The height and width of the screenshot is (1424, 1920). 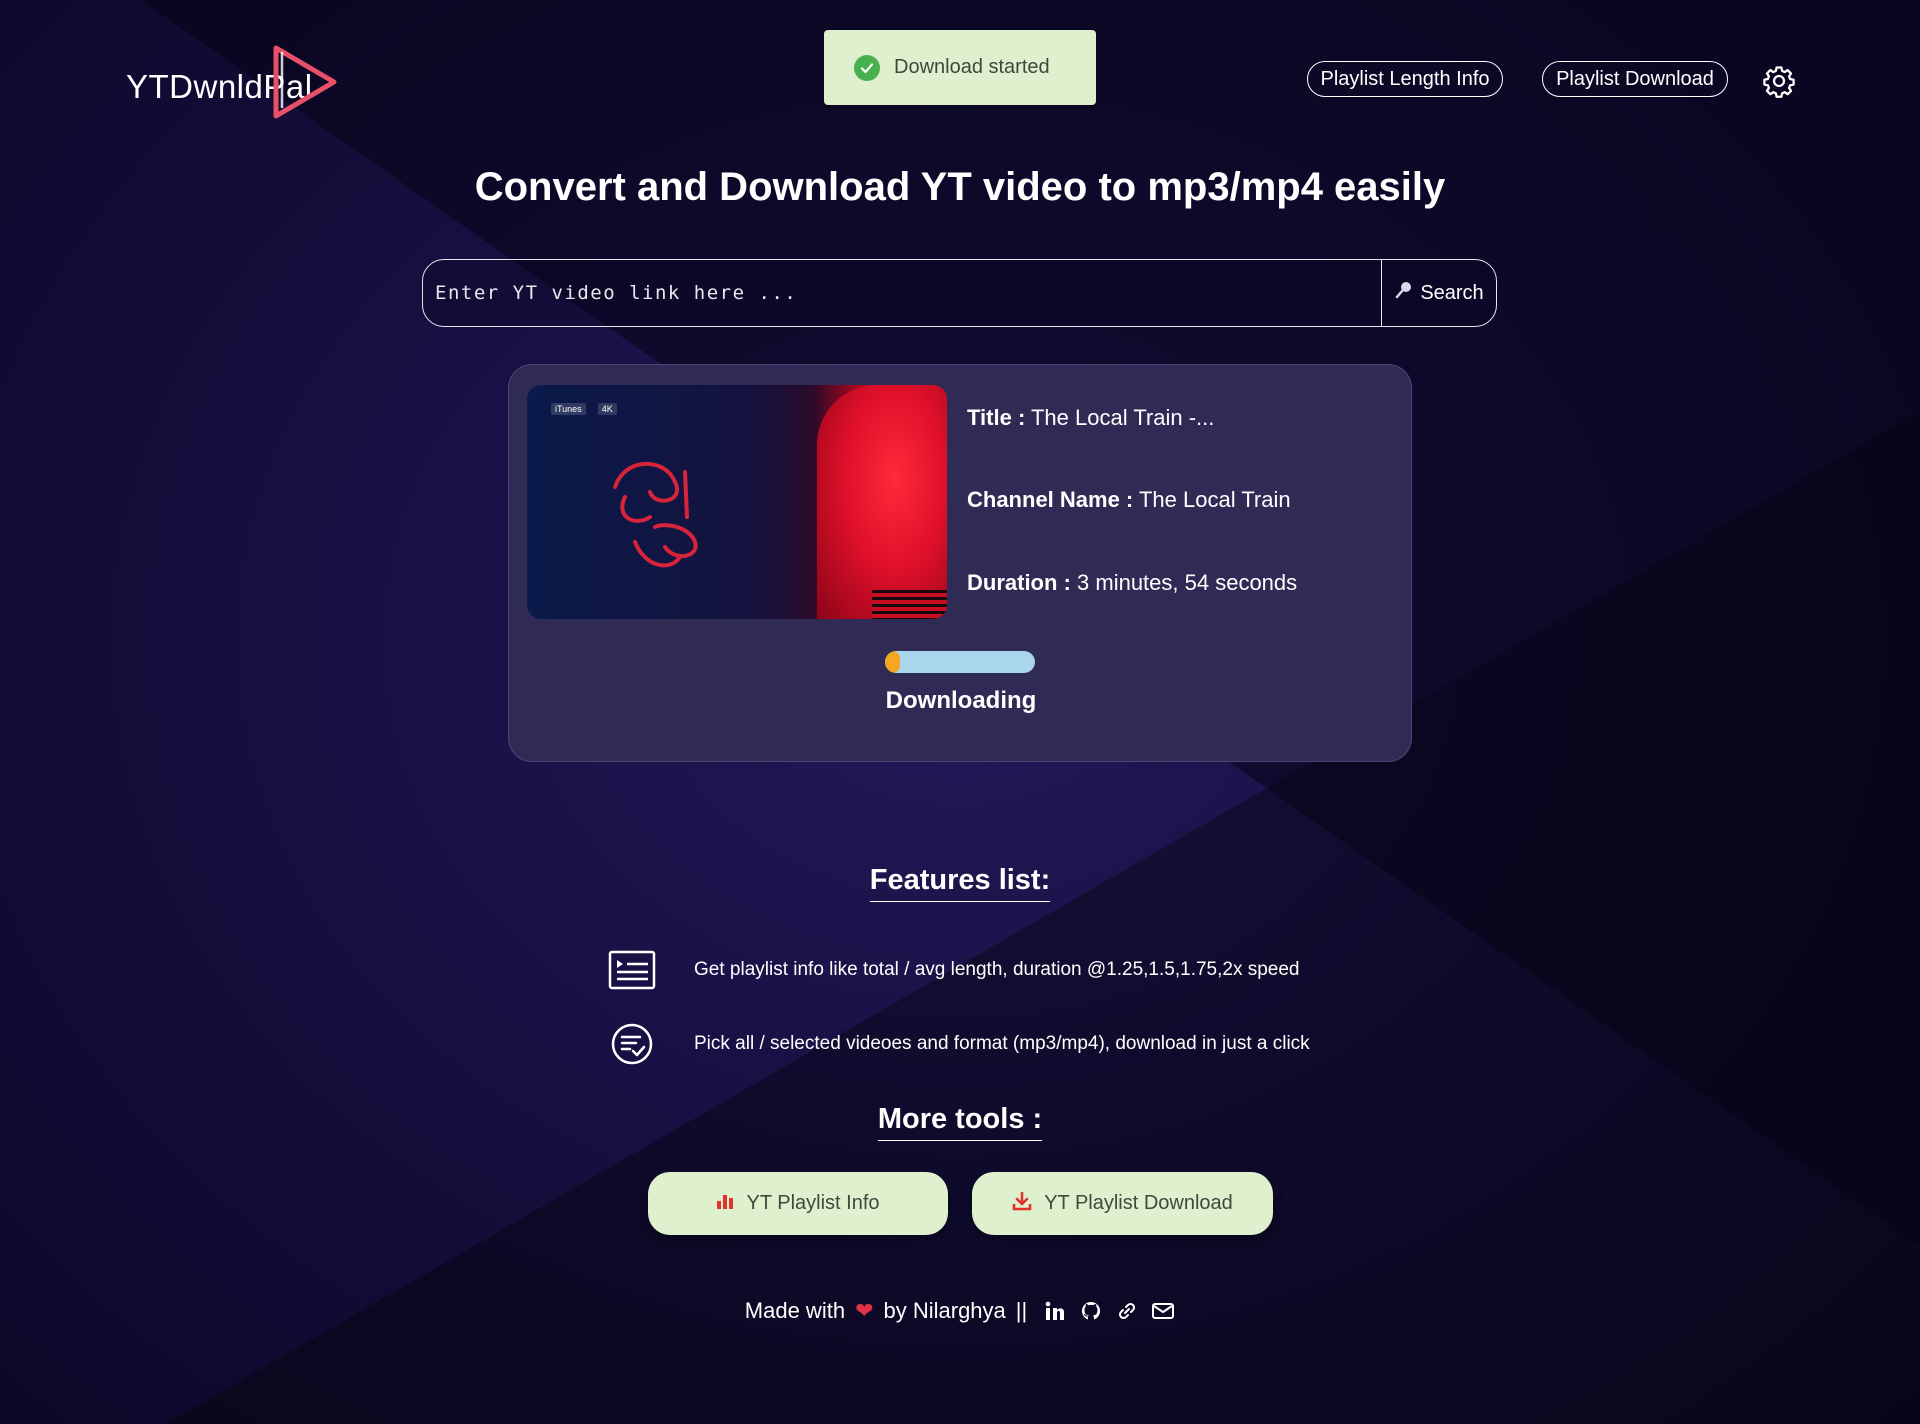 I want to click on channel-label: Channel Name :, so click(x=1050, y=499).